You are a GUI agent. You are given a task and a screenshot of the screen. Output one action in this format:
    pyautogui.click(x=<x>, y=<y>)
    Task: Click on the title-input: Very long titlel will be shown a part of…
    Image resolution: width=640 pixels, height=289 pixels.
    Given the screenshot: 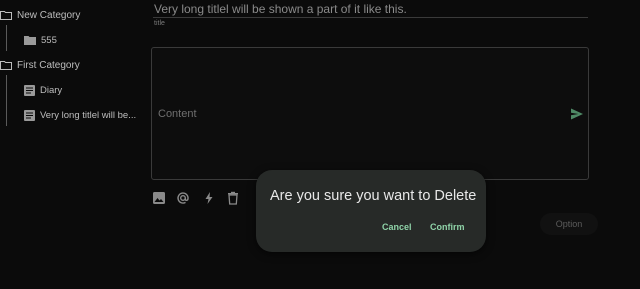 What is the action you would take?
    pyautogui.click(x=280, y=9)
    